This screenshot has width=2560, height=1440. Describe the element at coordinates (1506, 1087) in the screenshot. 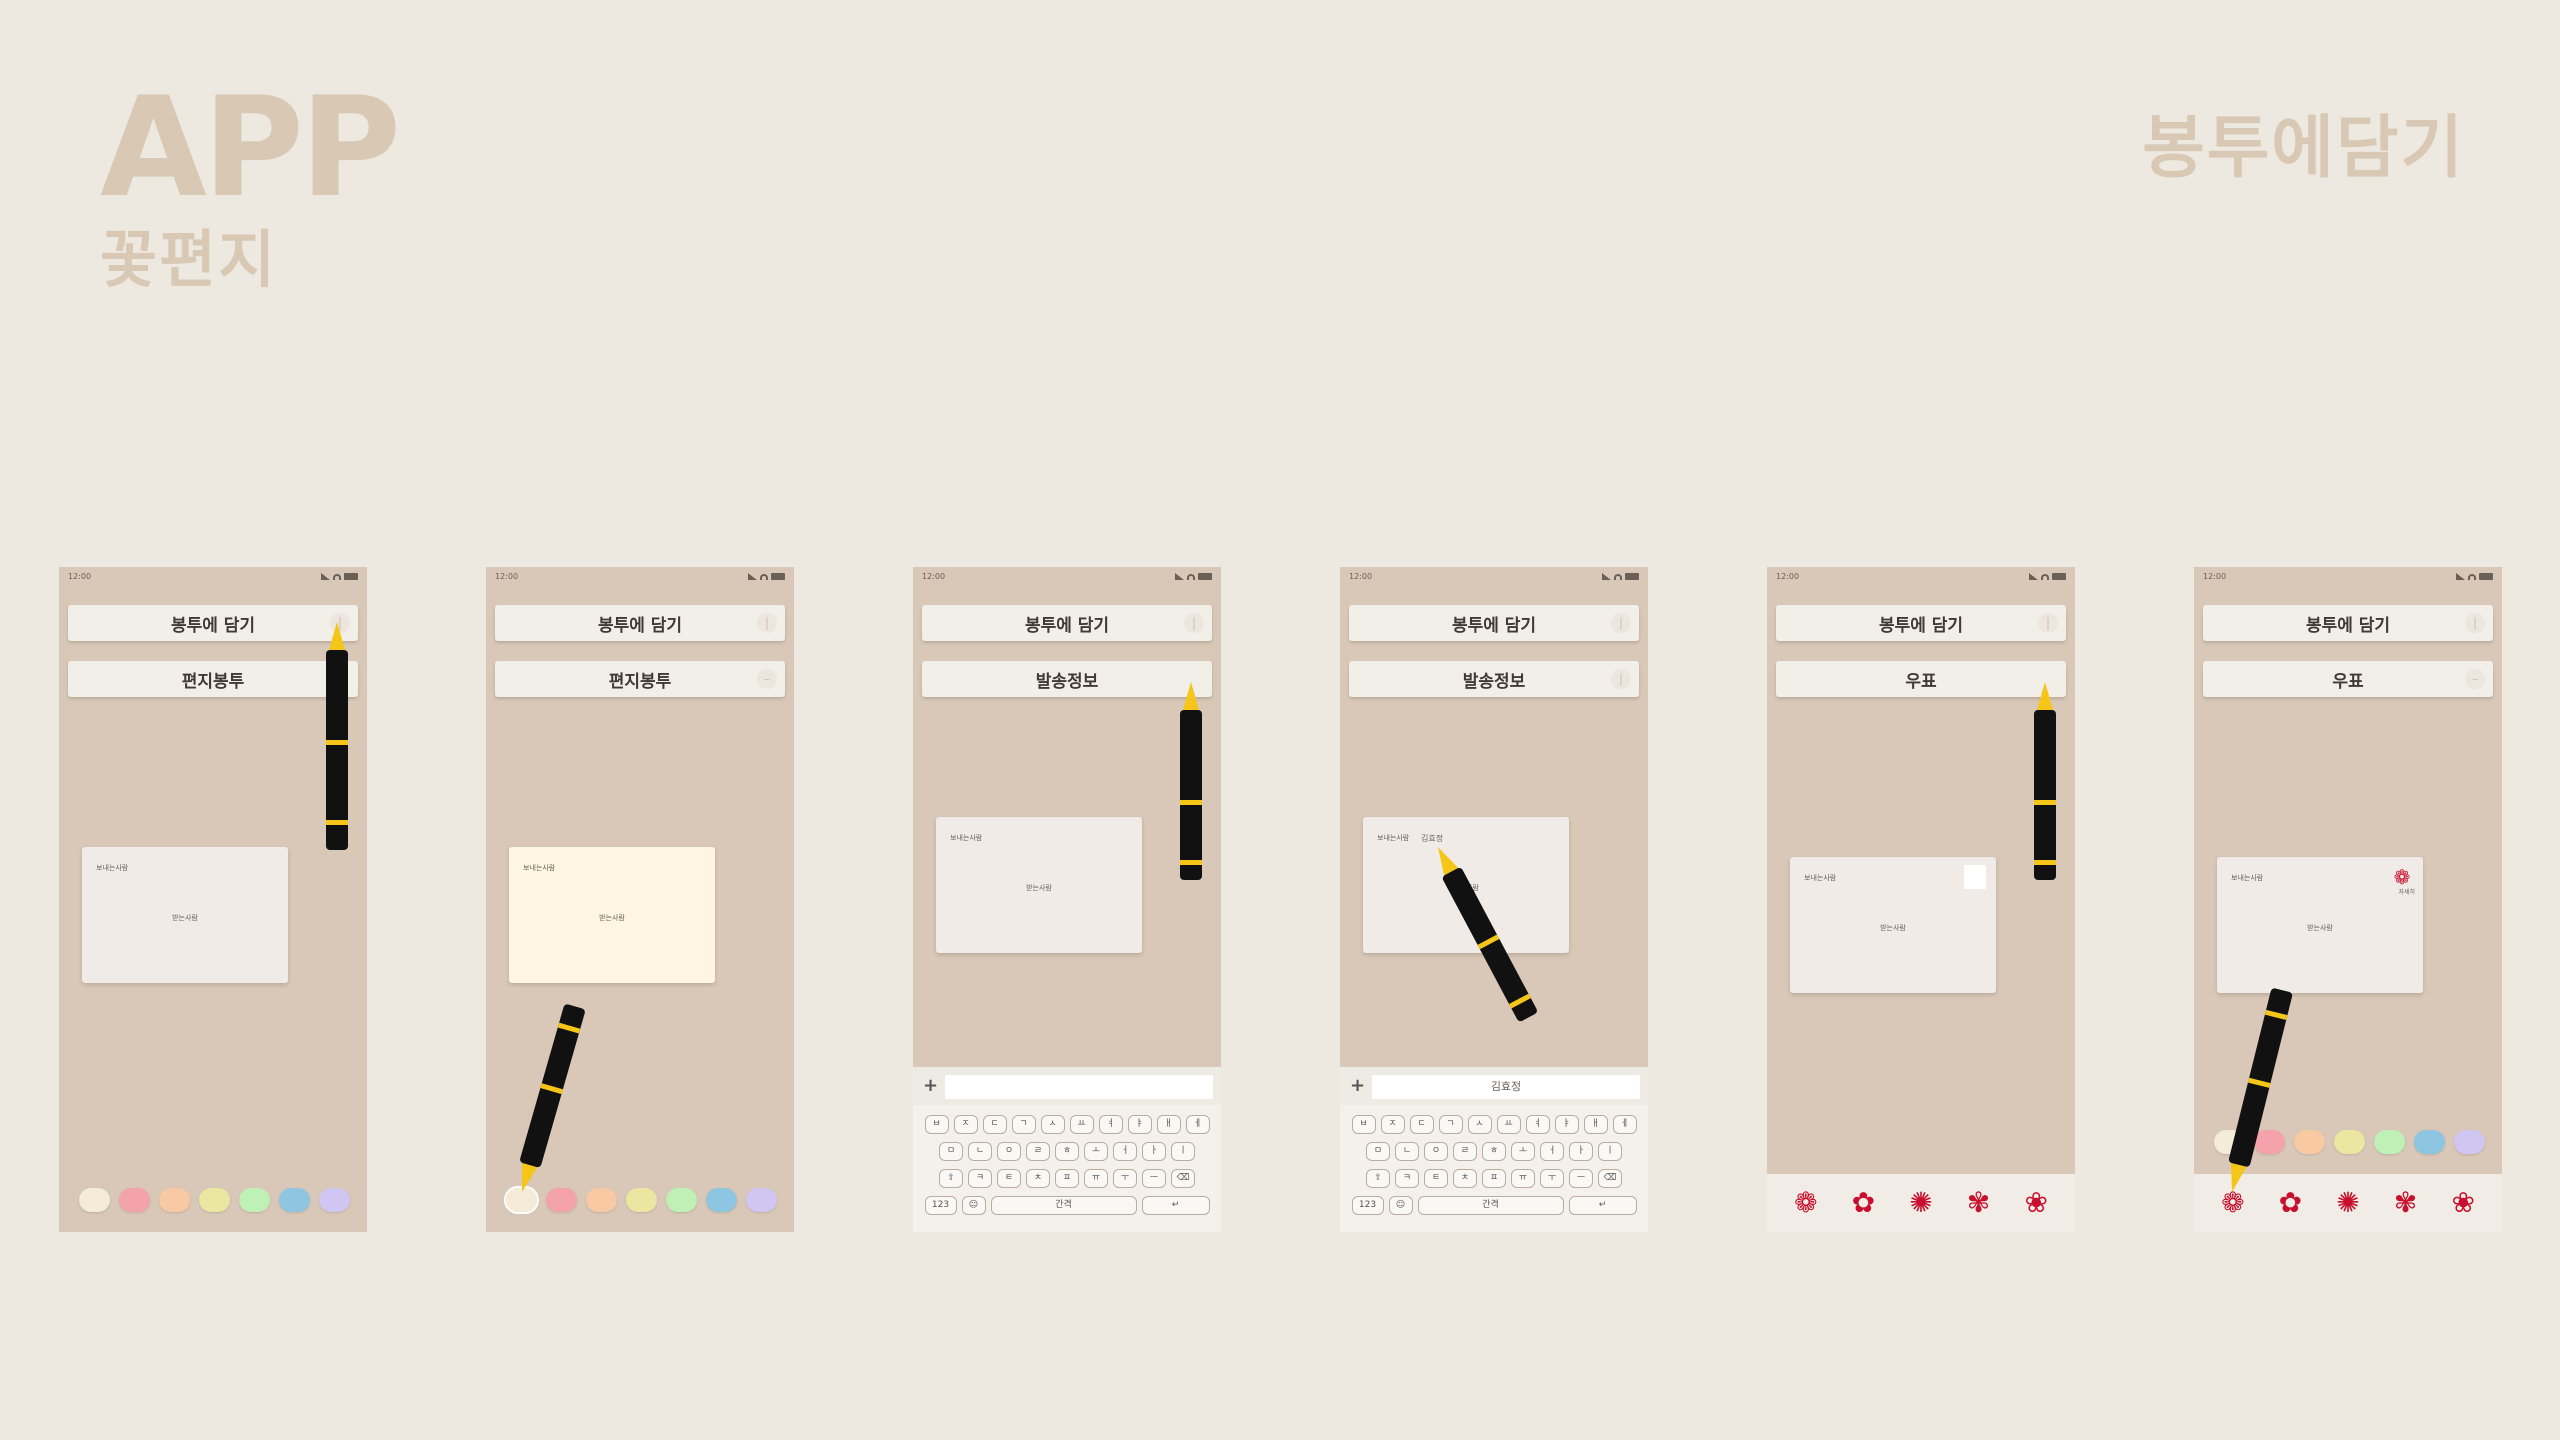

I see `text-input: 김효정` at that location.